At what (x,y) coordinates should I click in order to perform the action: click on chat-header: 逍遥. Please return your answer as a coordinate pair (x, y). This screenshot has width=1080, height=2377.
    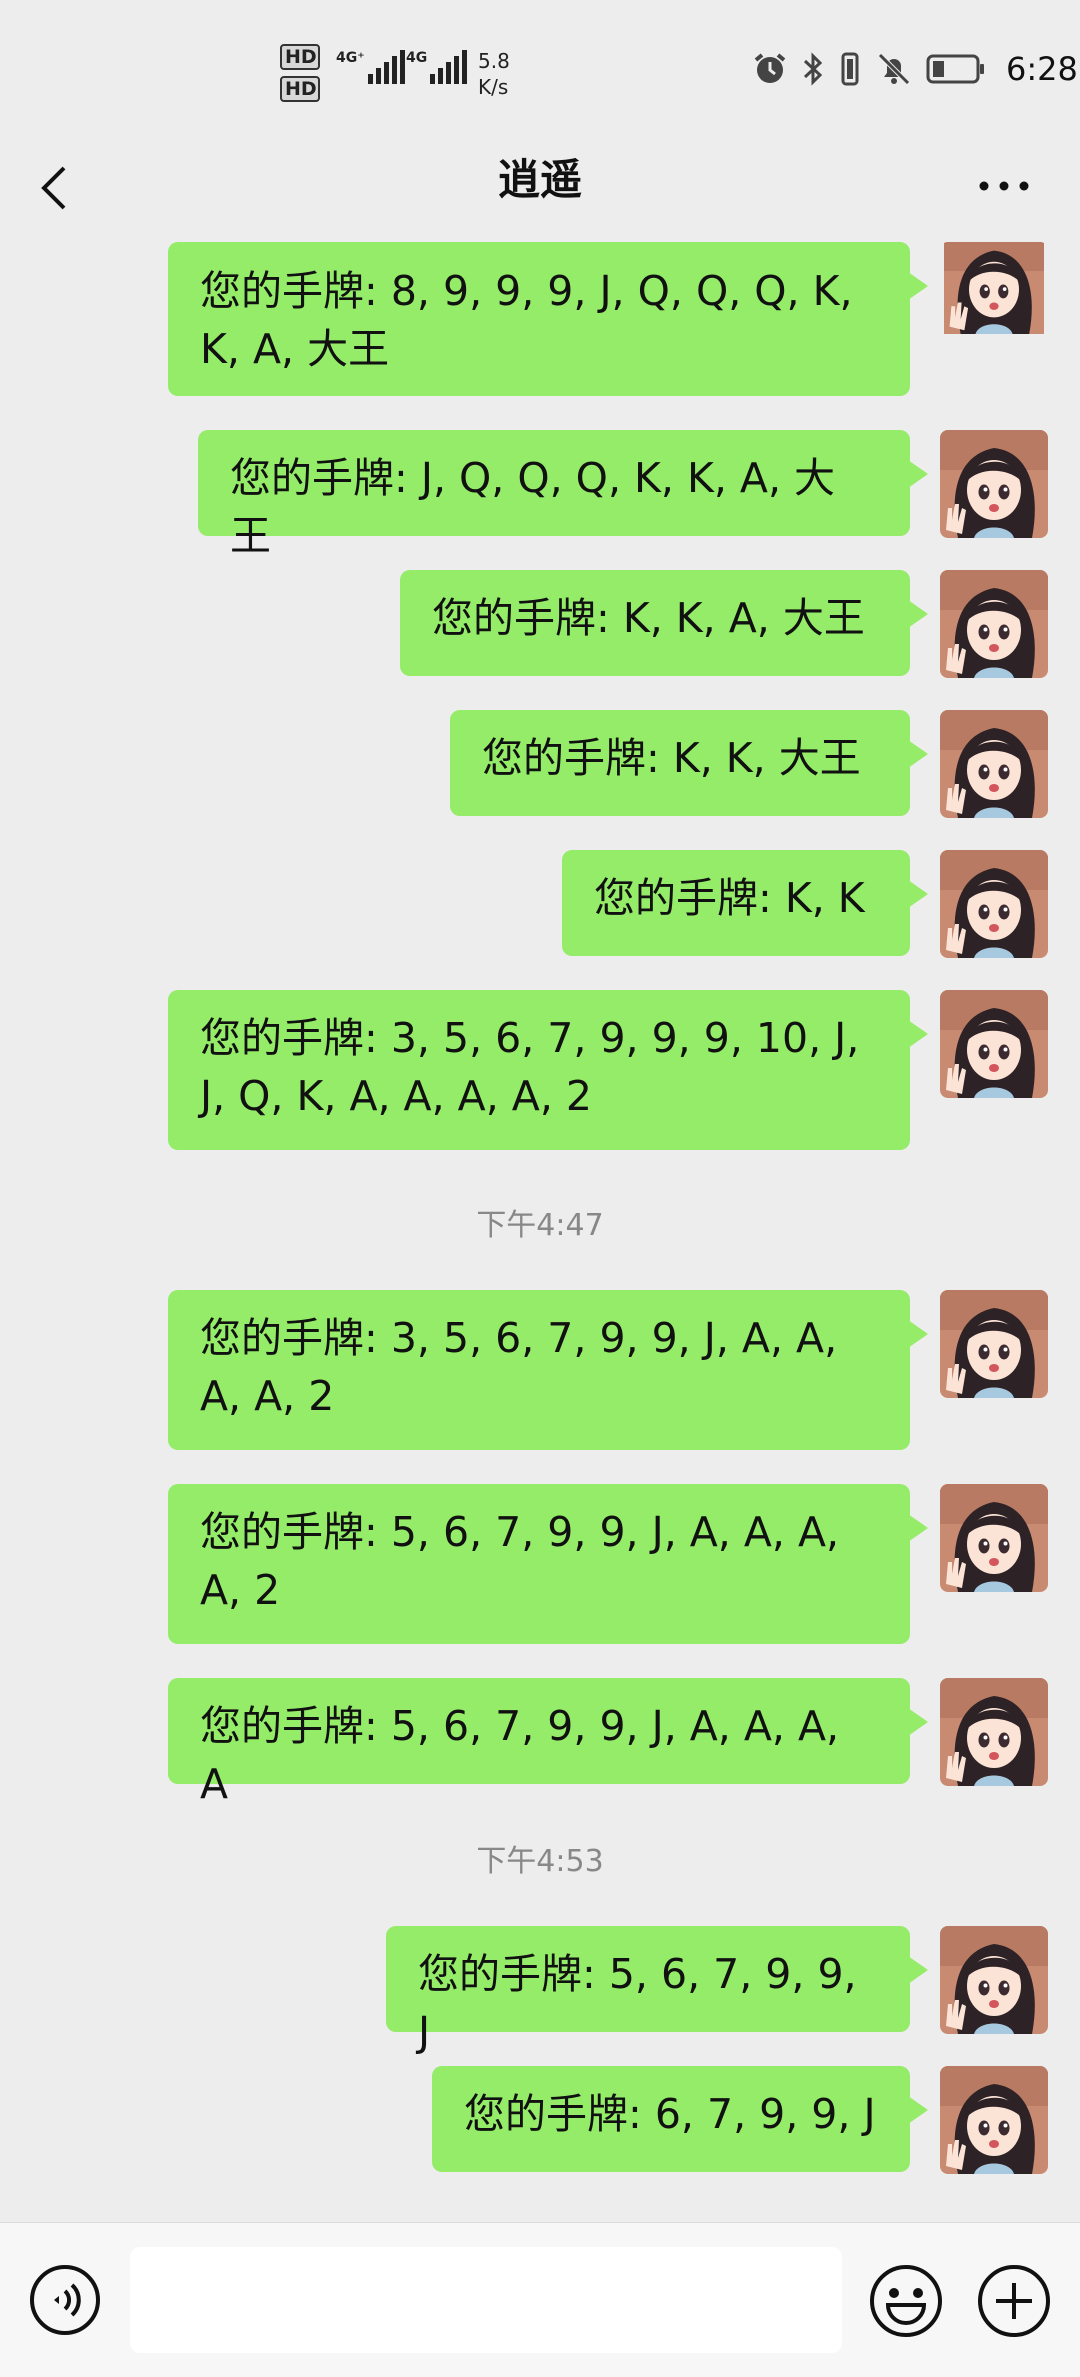
    Looking at the image, I should click on (540, 197).